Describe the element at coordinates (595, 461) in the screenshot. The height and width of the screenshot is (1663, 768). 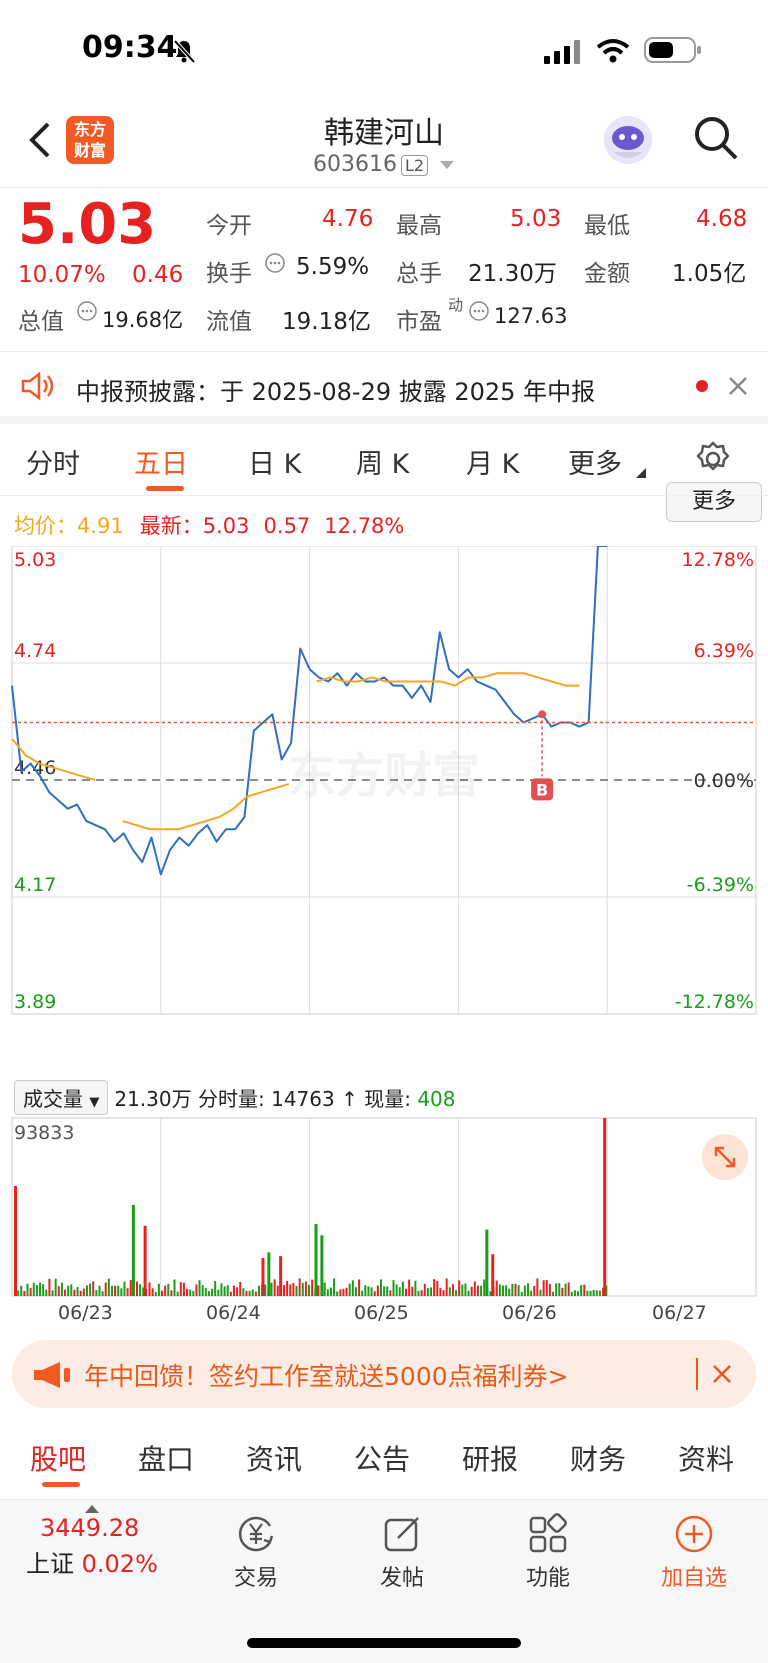
I see `tab-more: 更多` at that location.